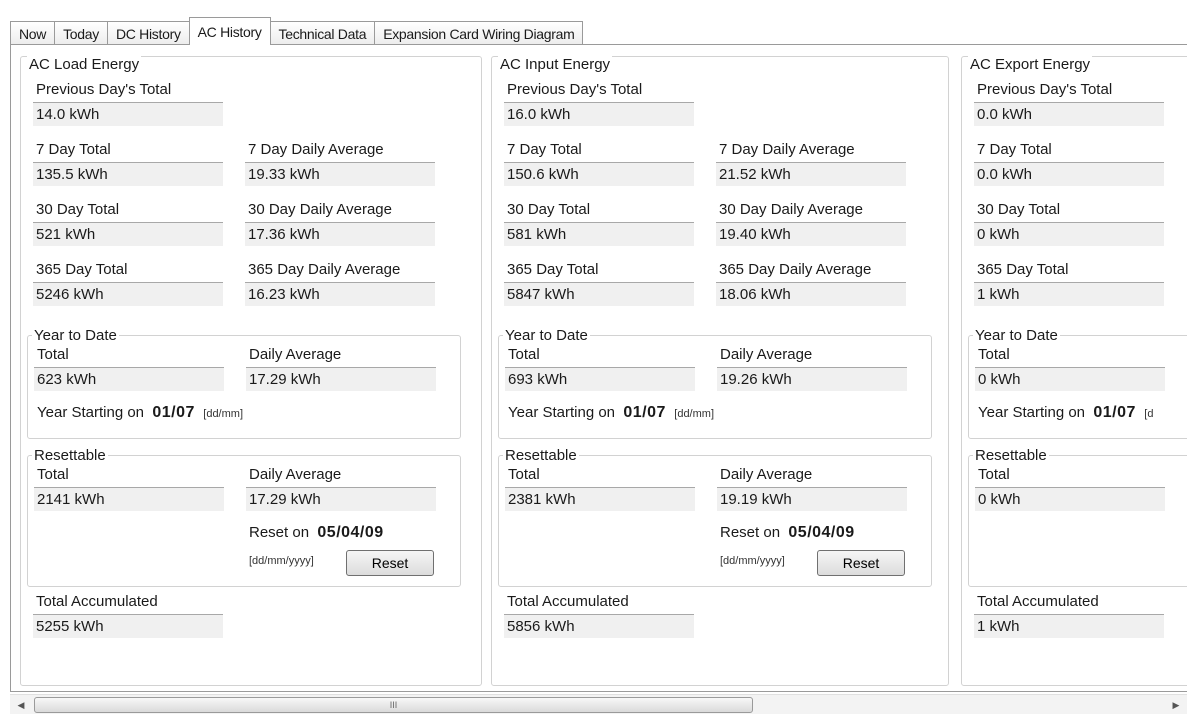 The height and width of the screenshot is (727, 1187). I want to click on year-starting-format: [d, so click(1149, 414).